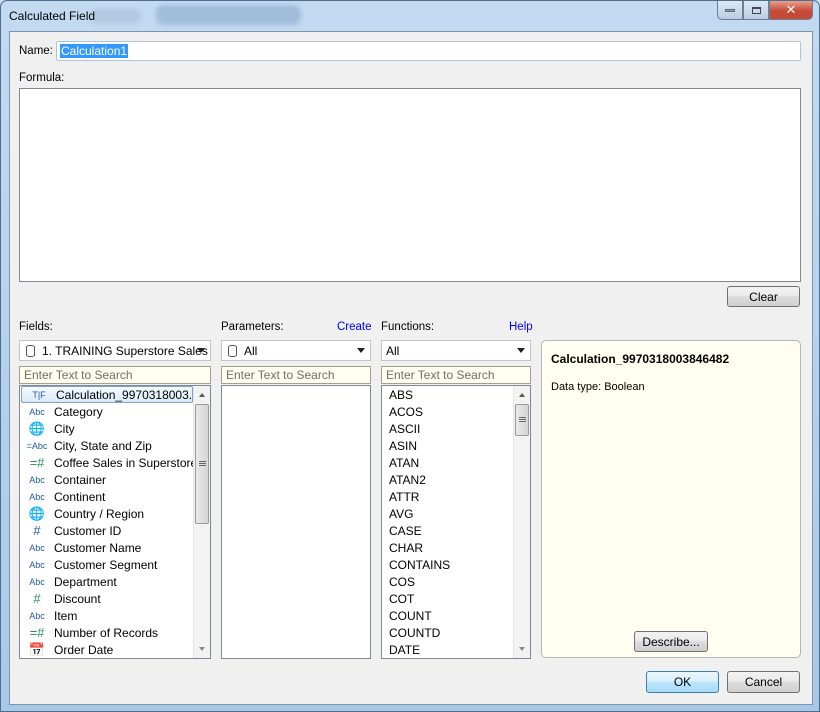 Image resolution: width=820 pixels, height=712 pixels. Describe the element at coordinates (85, 581) in the screenshot. I see `field-name: Department` at that location.